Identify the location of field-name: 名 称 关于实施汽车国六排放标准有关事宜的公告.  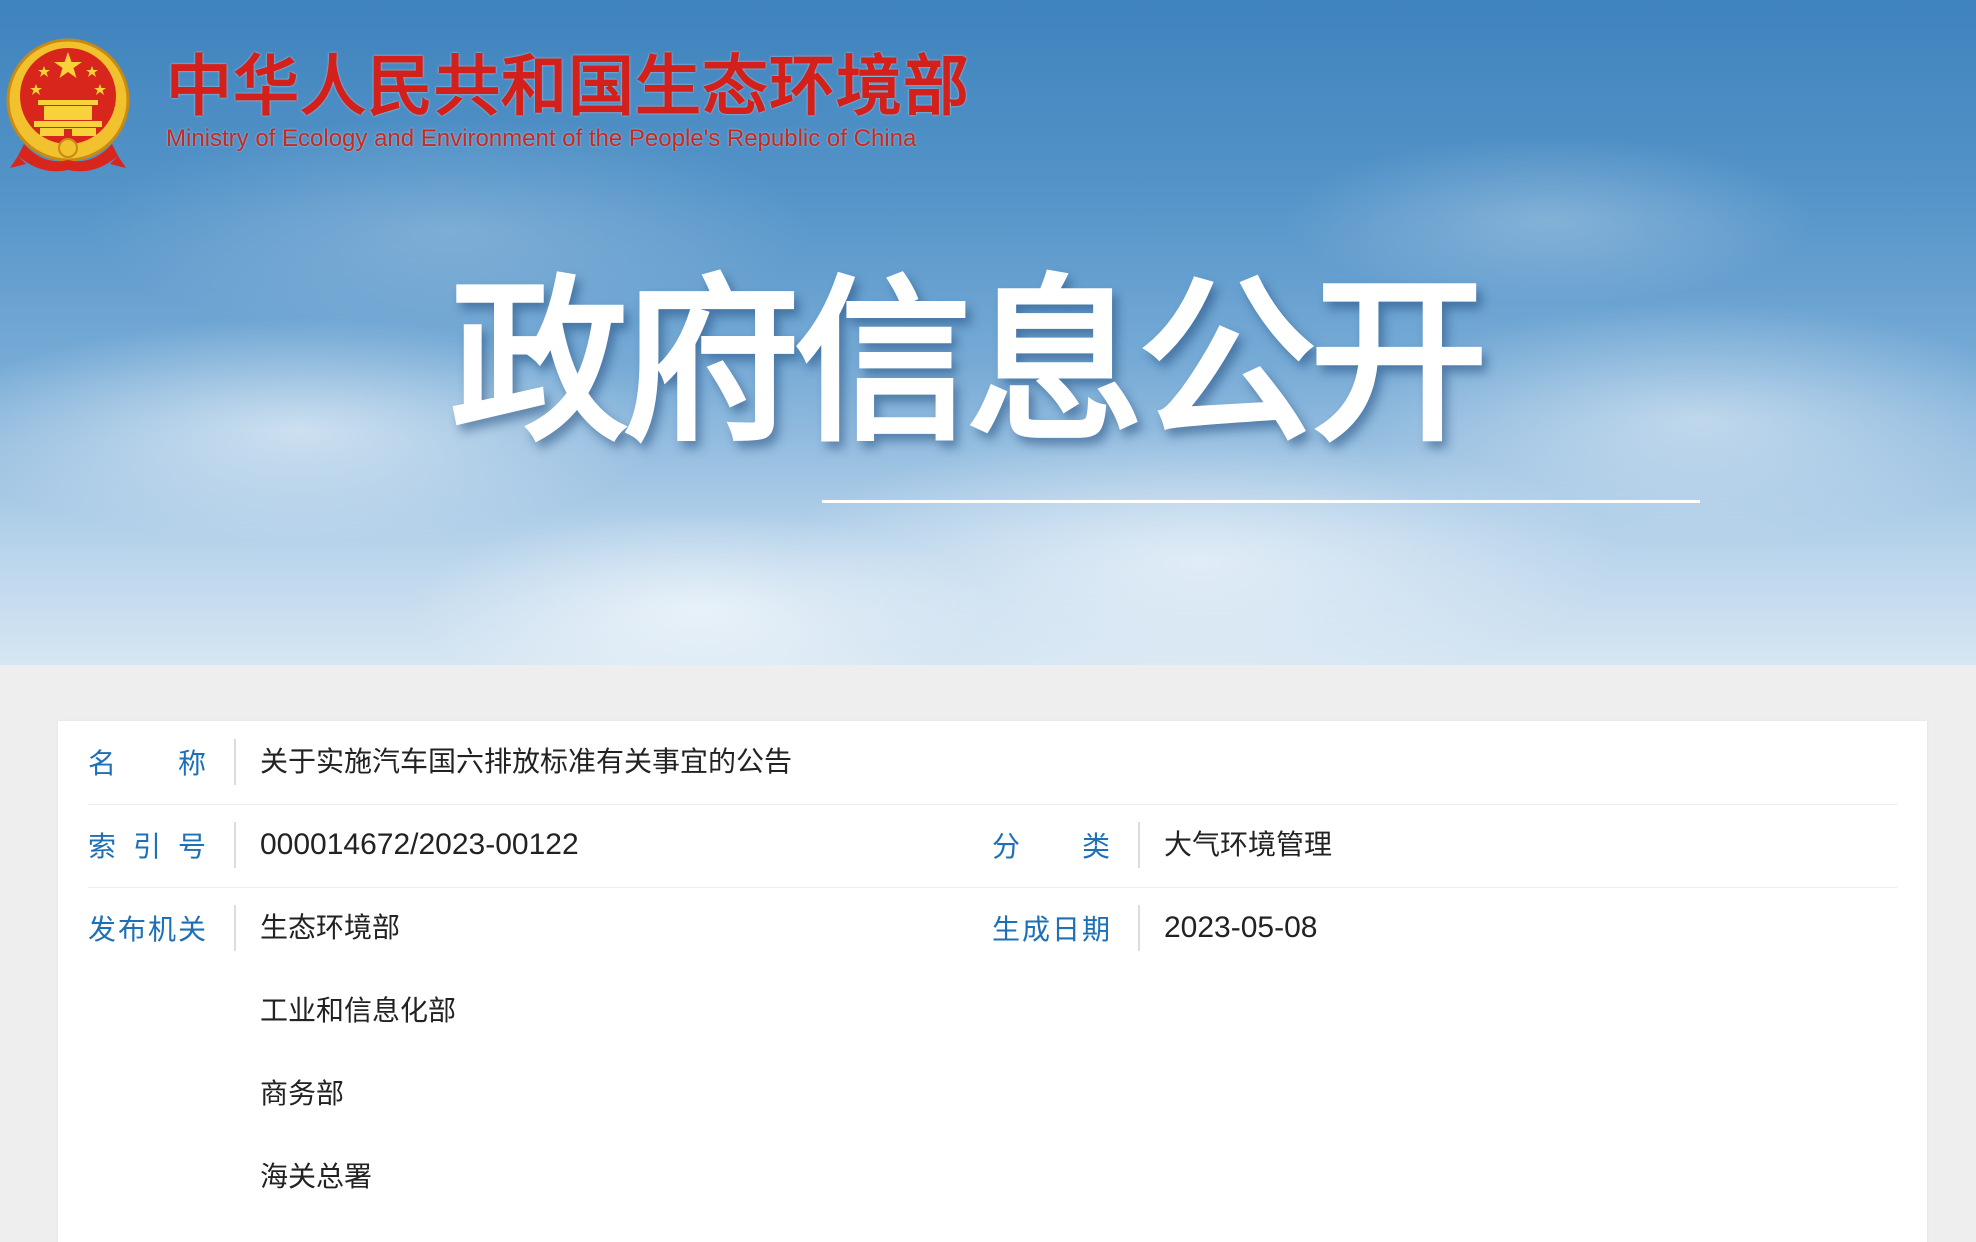
(992, 762).